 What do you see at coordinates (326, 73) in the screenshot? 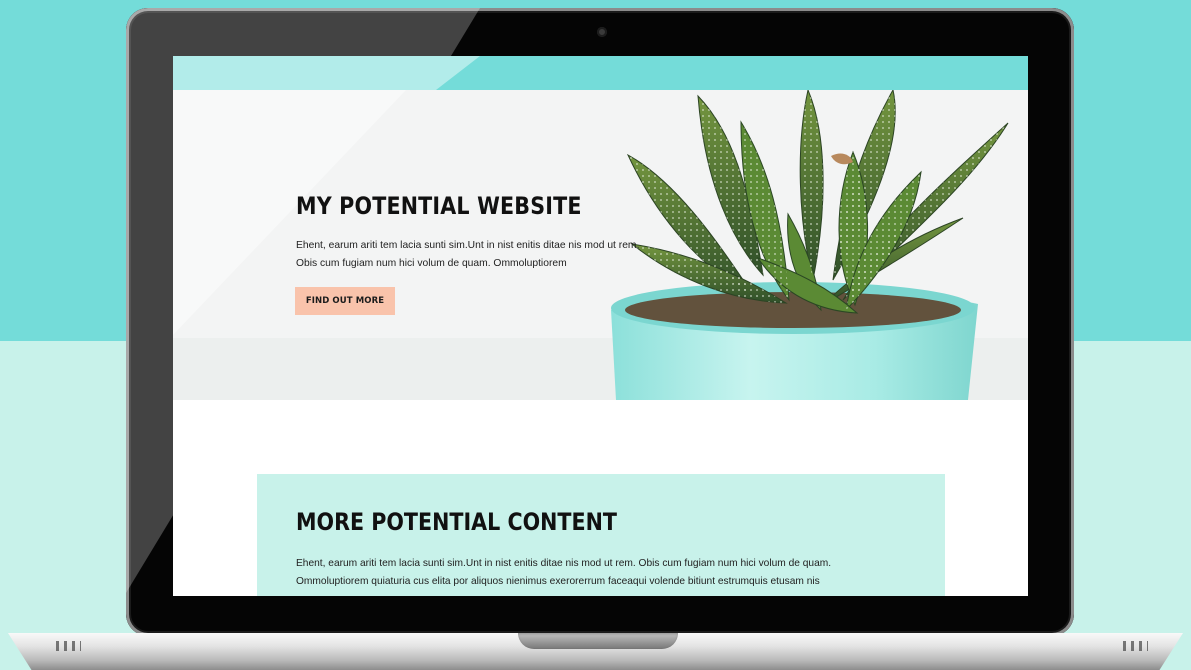
I see `header-glare` at bounding box center [326, 73].